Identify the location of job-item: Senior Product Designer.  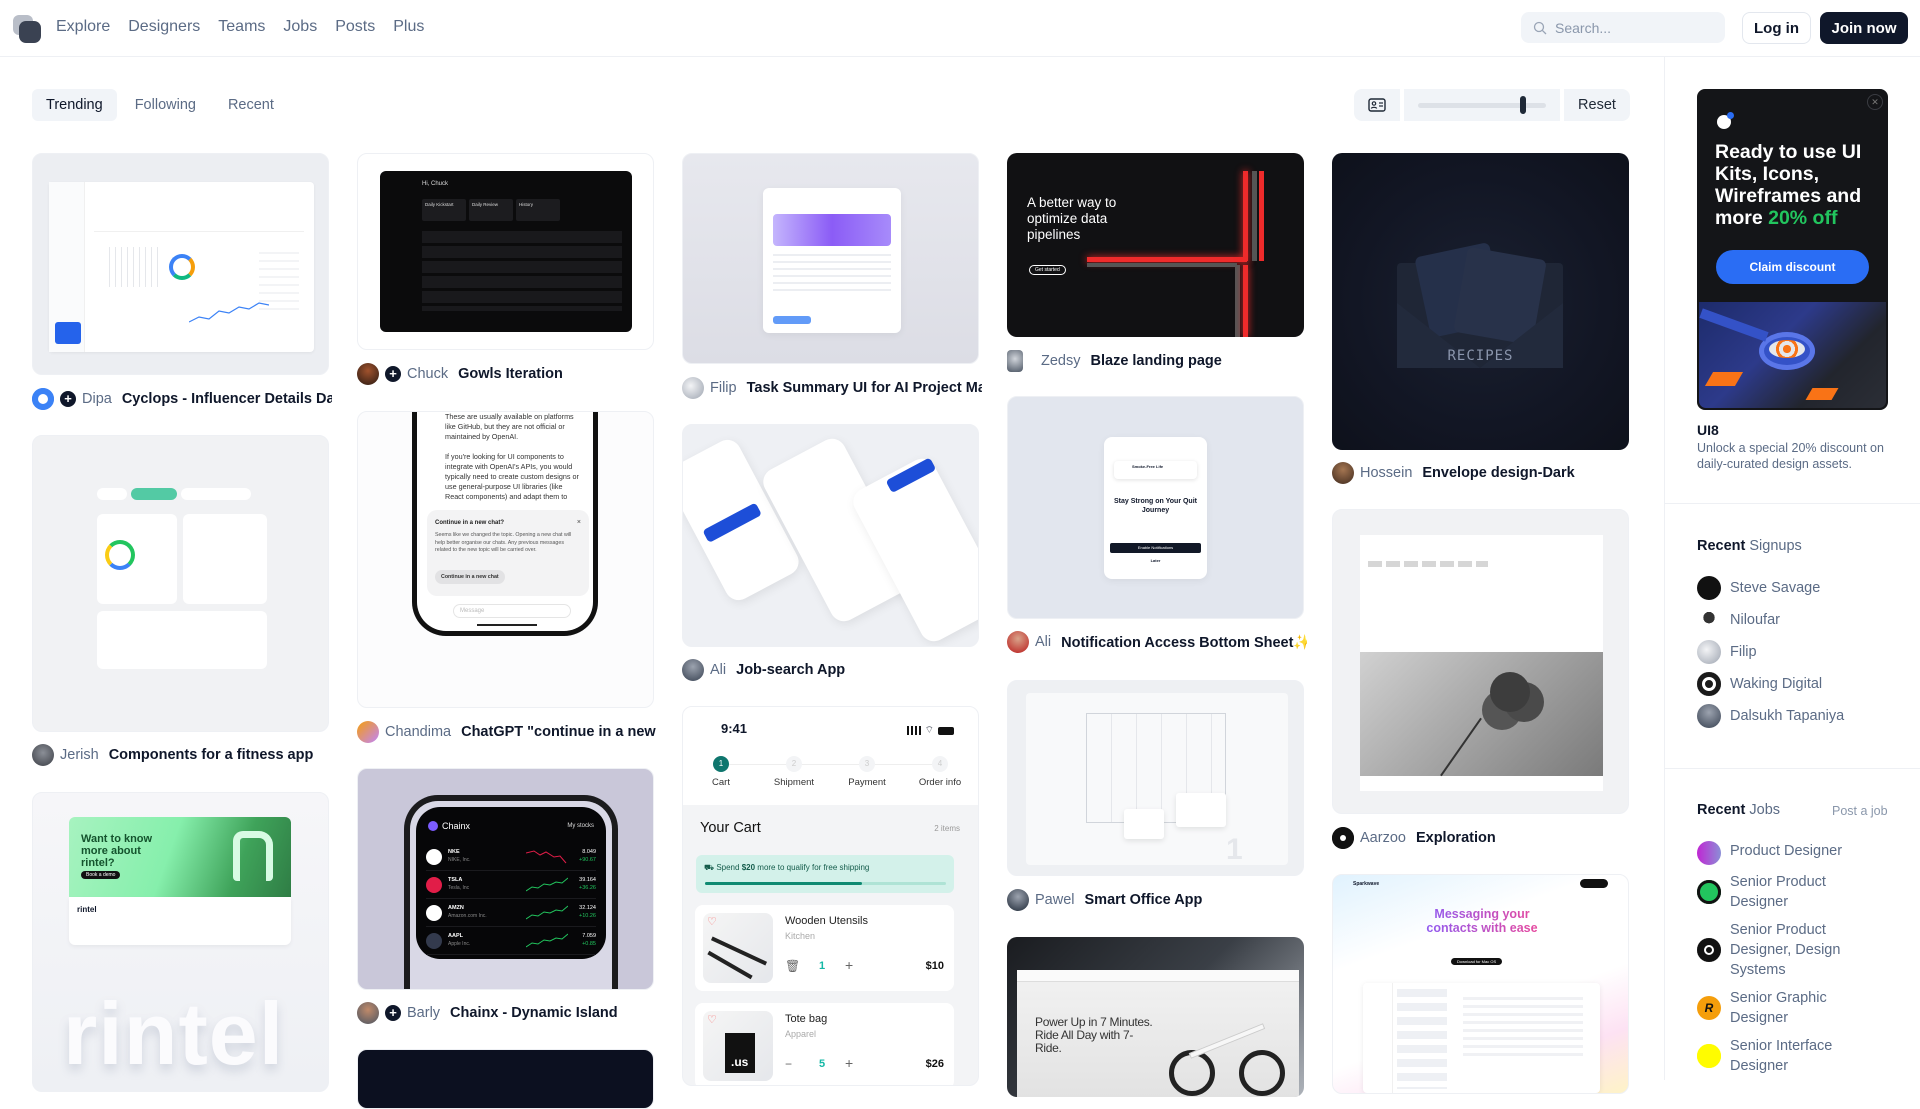
(1772, 892).